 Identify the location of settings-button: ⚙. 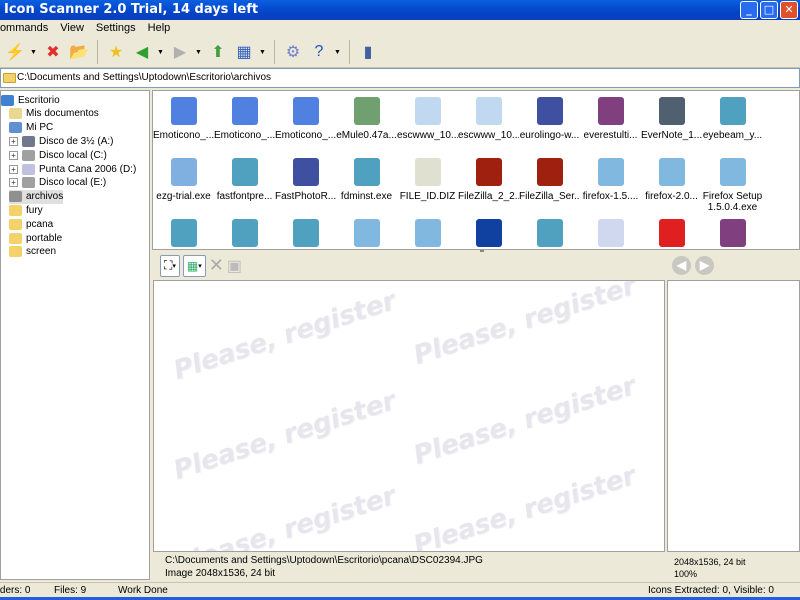
(293, 52).